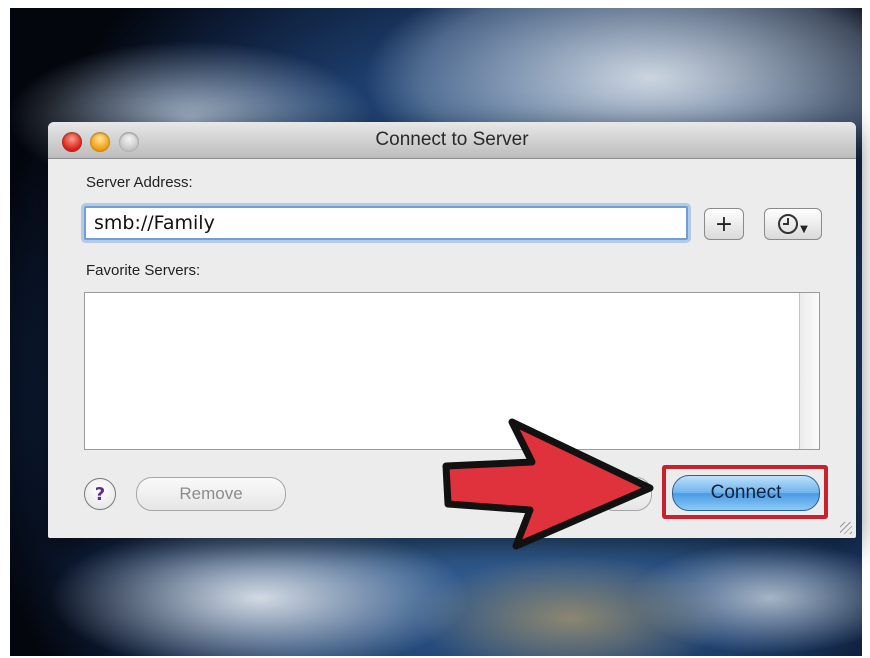  What do you see at coordinates (386, 223) in the screenshot?
I see `server-address-input` at bounding box center [386, 223].